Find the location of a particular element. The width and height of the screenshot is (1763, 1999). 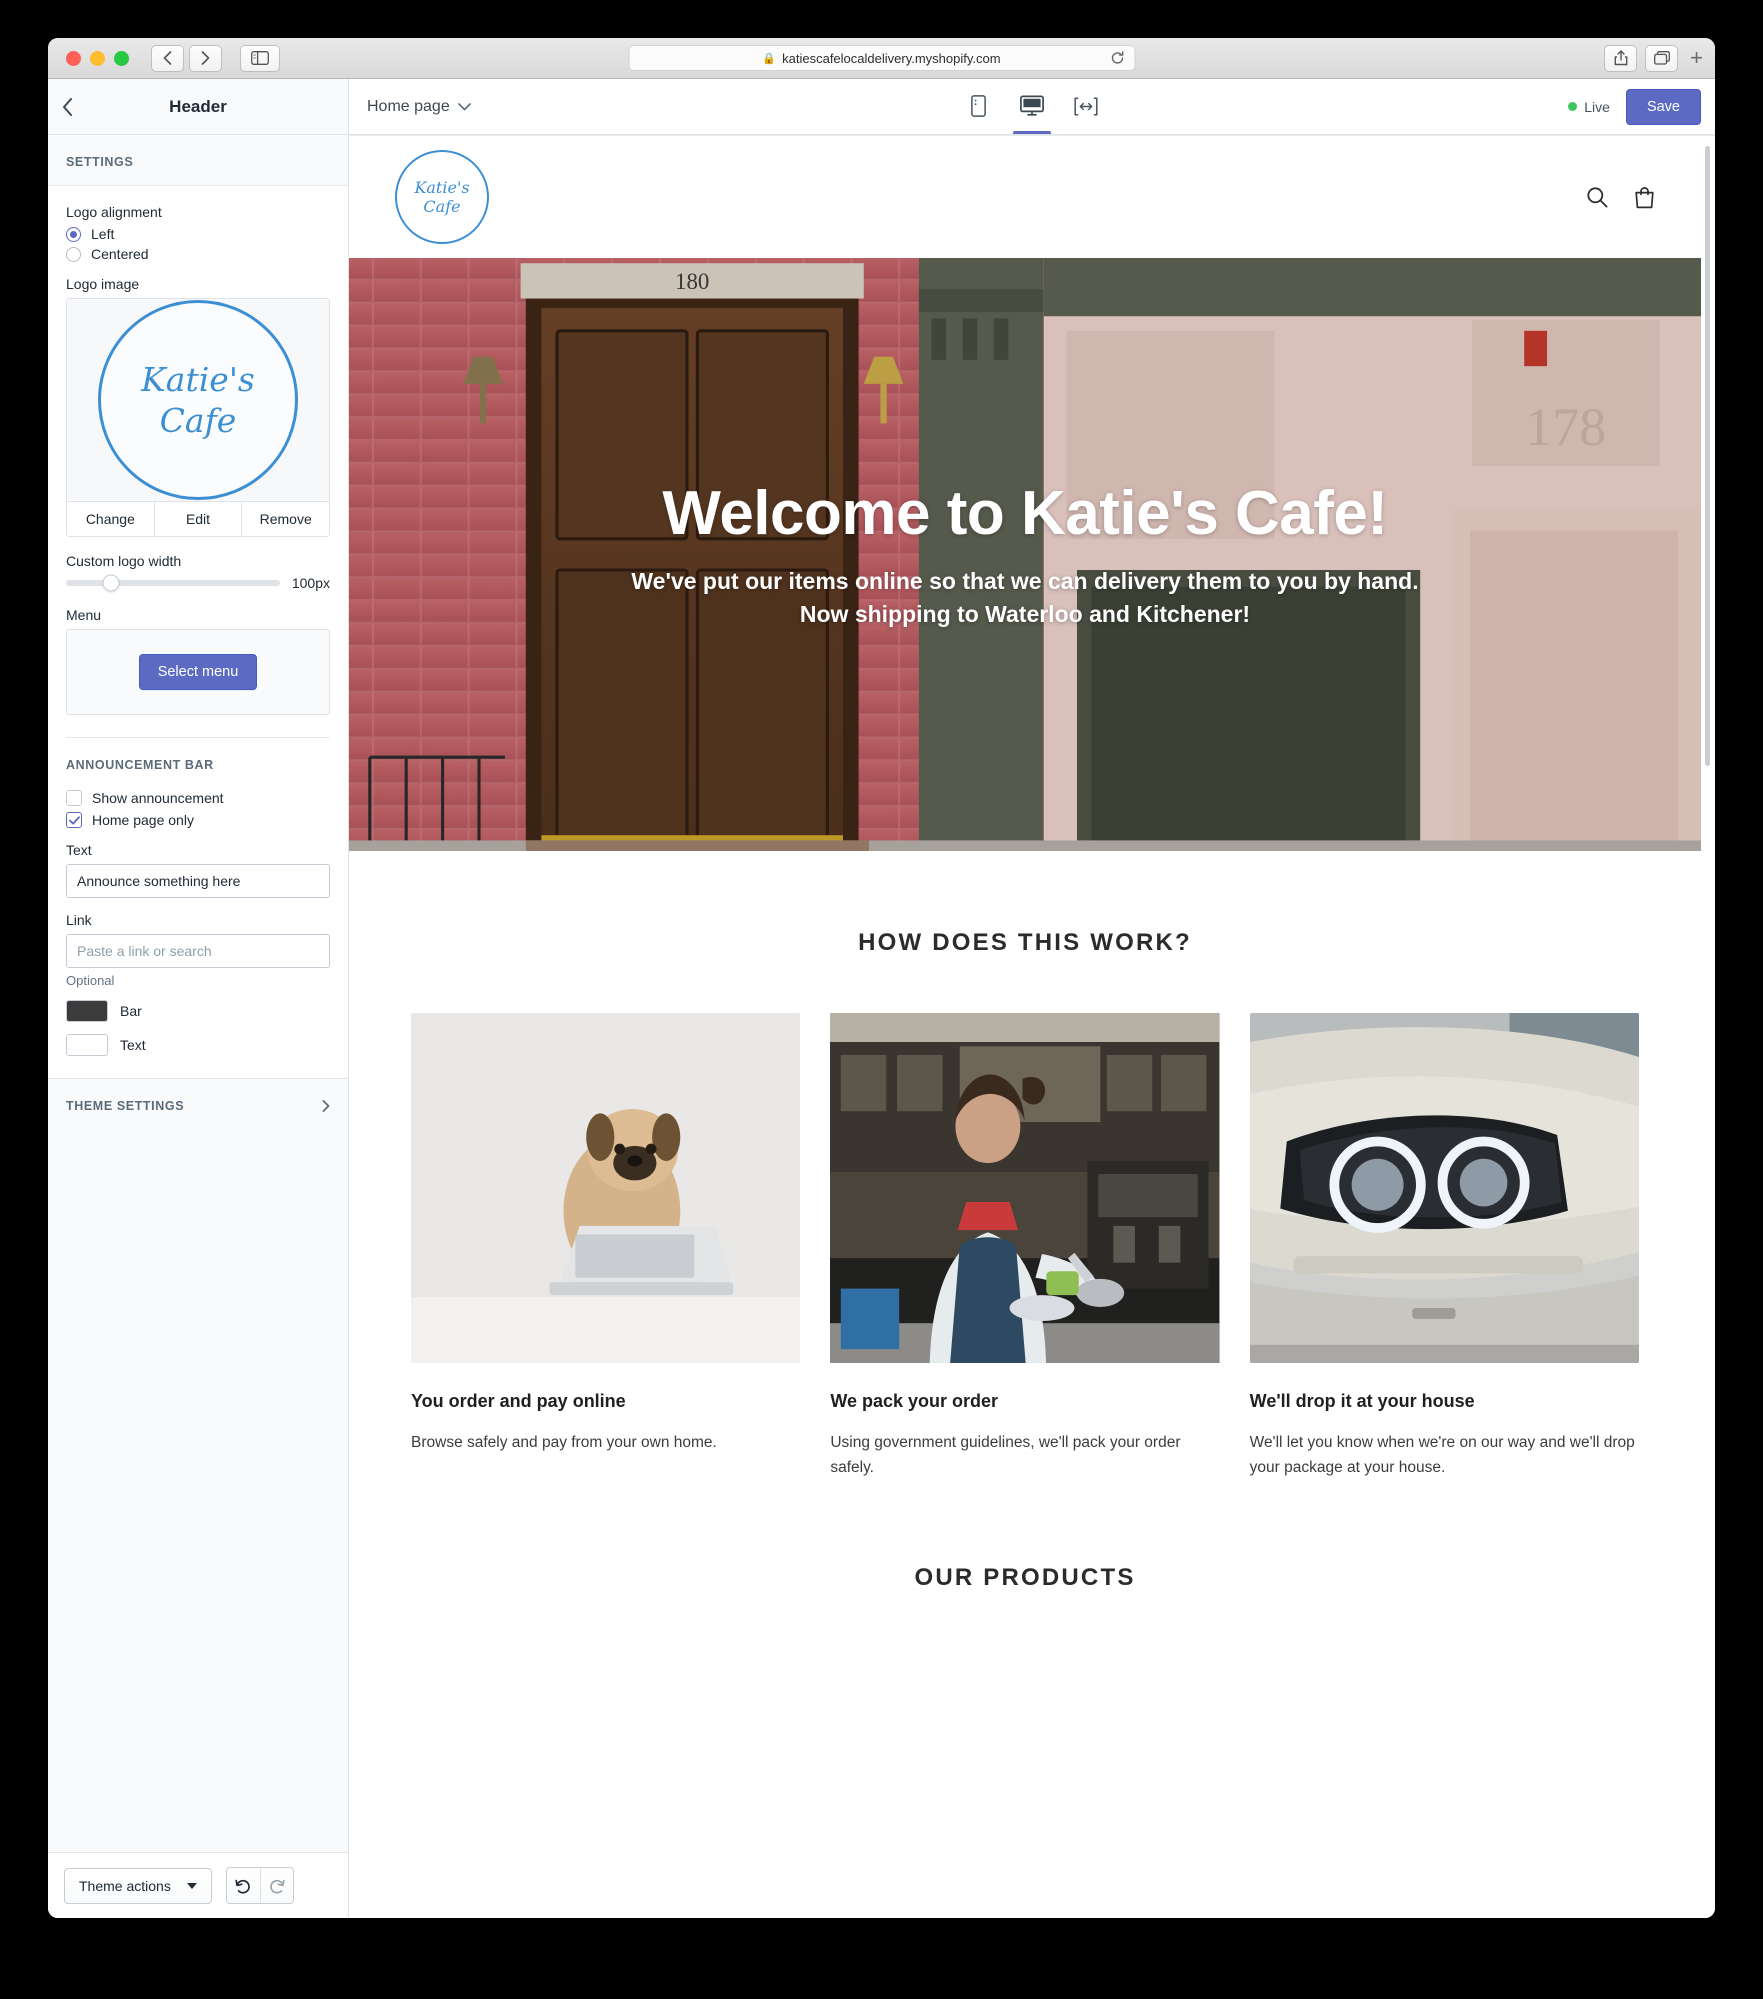

logo-edit-button: Edit is located at coordinates (198, 519).